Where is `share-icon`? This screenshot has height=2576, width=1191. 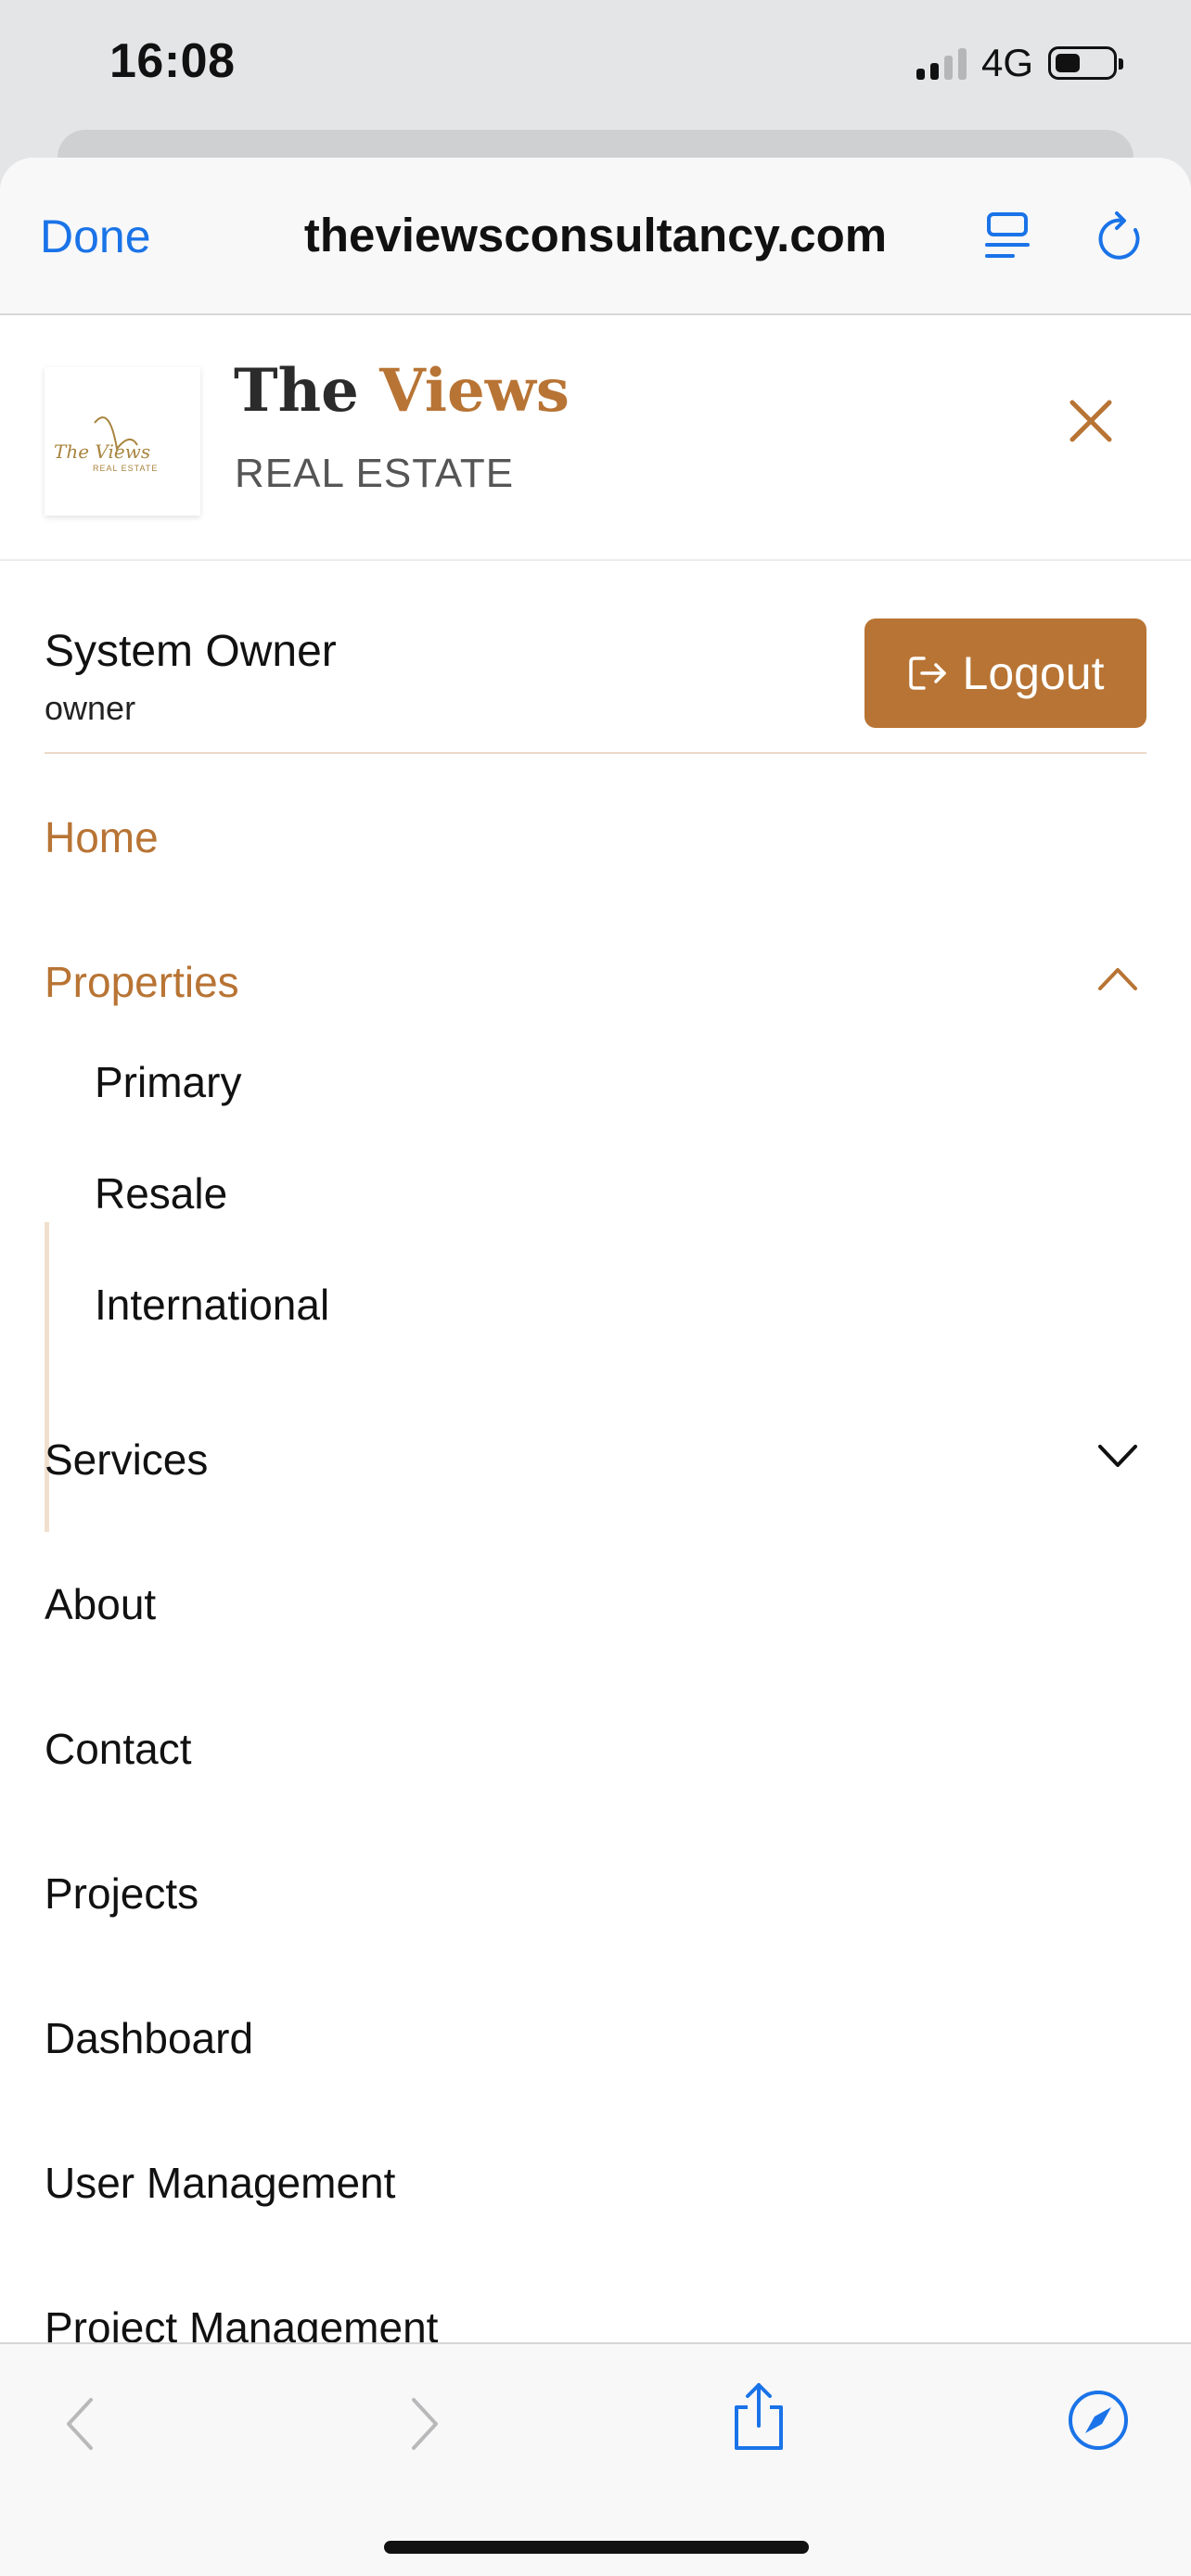 share-icon is located at coordinates (758, 2417).